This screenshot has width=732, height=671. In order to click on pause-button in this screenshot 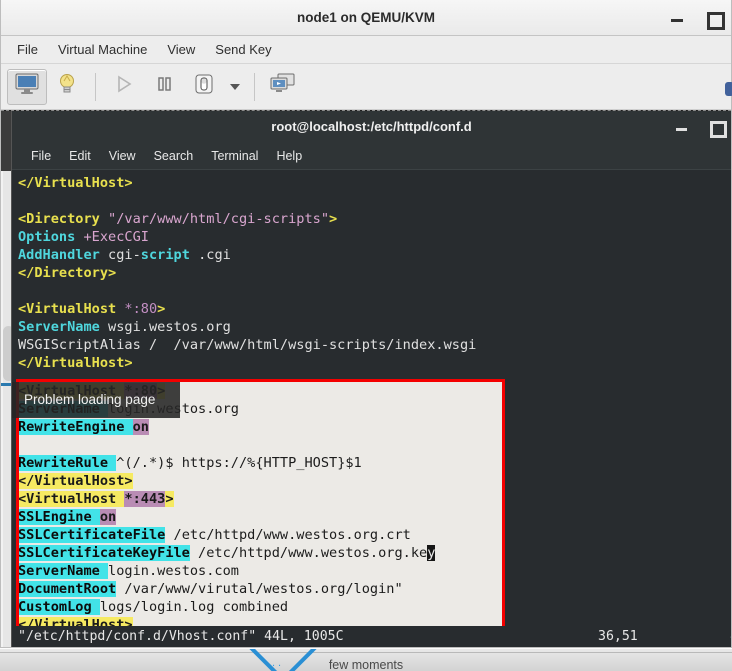, I will do `click(164, 87)`.